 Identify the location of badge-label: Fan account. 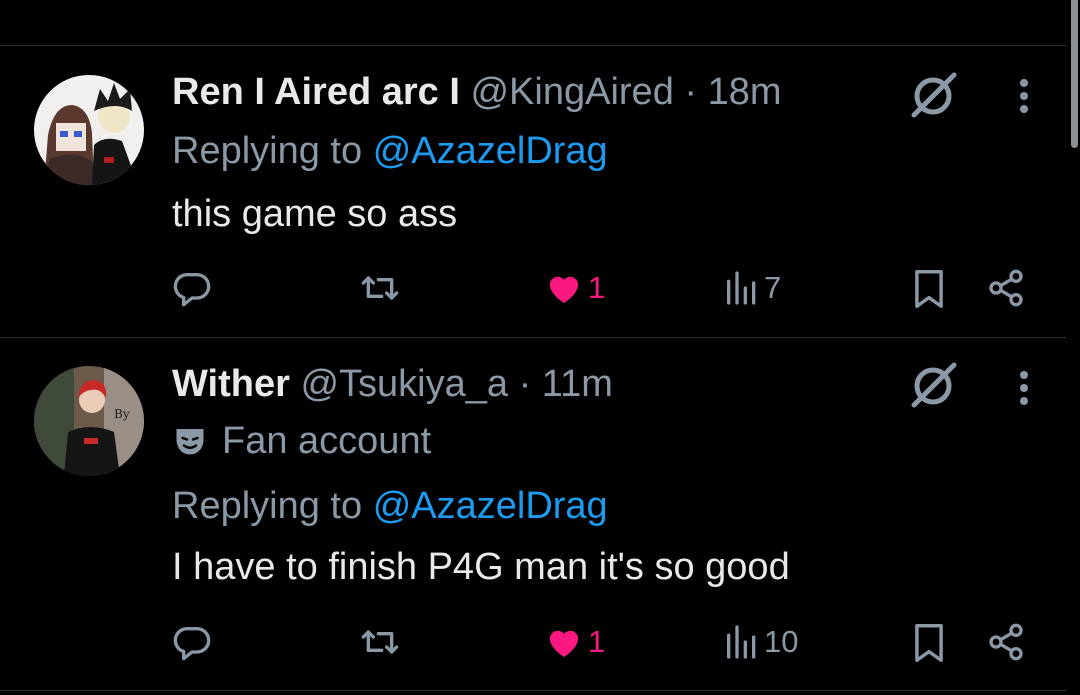
(327, 441).